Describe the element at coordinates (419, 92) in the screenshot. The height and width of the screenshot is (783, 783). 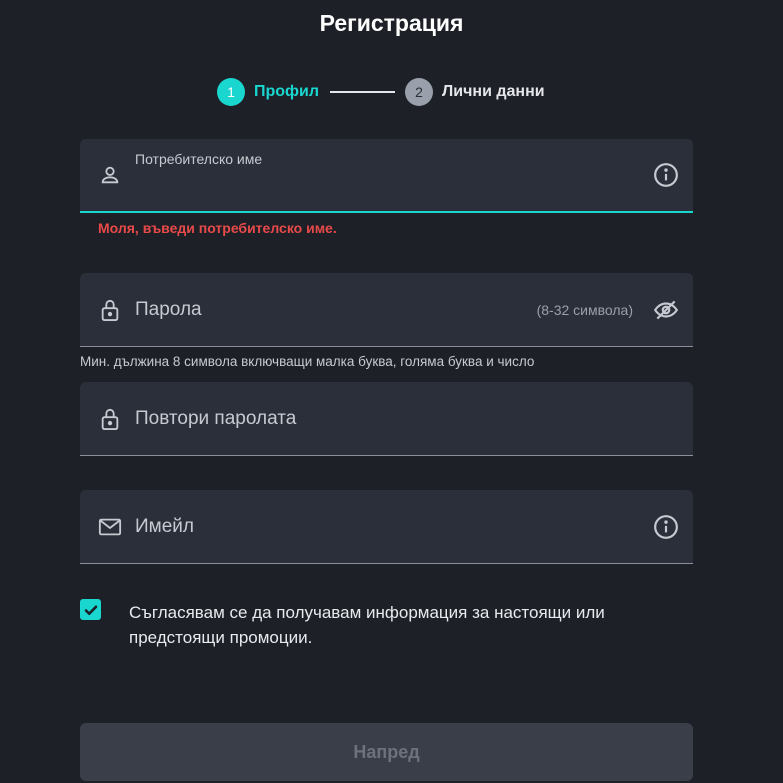
I see `step-2-indicator: 2` at that location.